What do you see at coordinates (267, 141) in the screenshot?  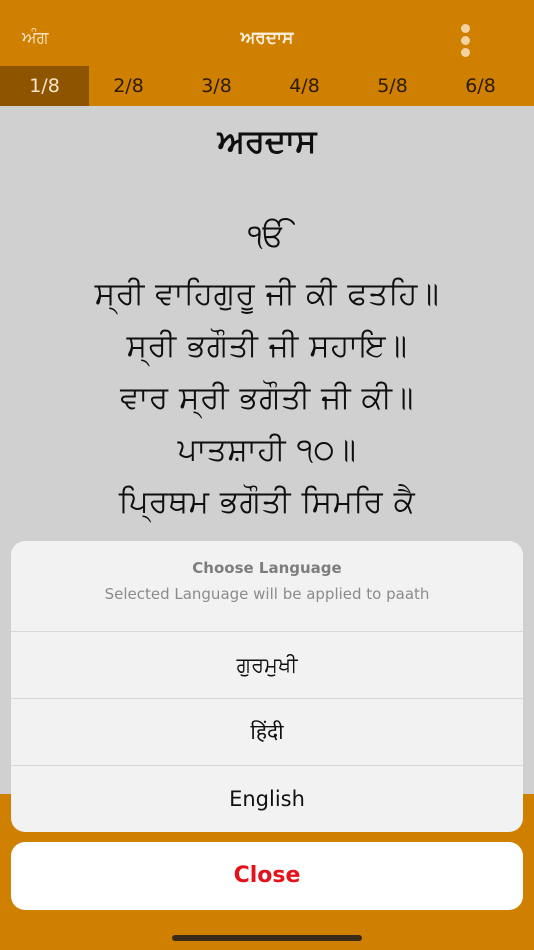 I see `content-title: ਅਰਦਾਸ` at bounding box center [267, 141].